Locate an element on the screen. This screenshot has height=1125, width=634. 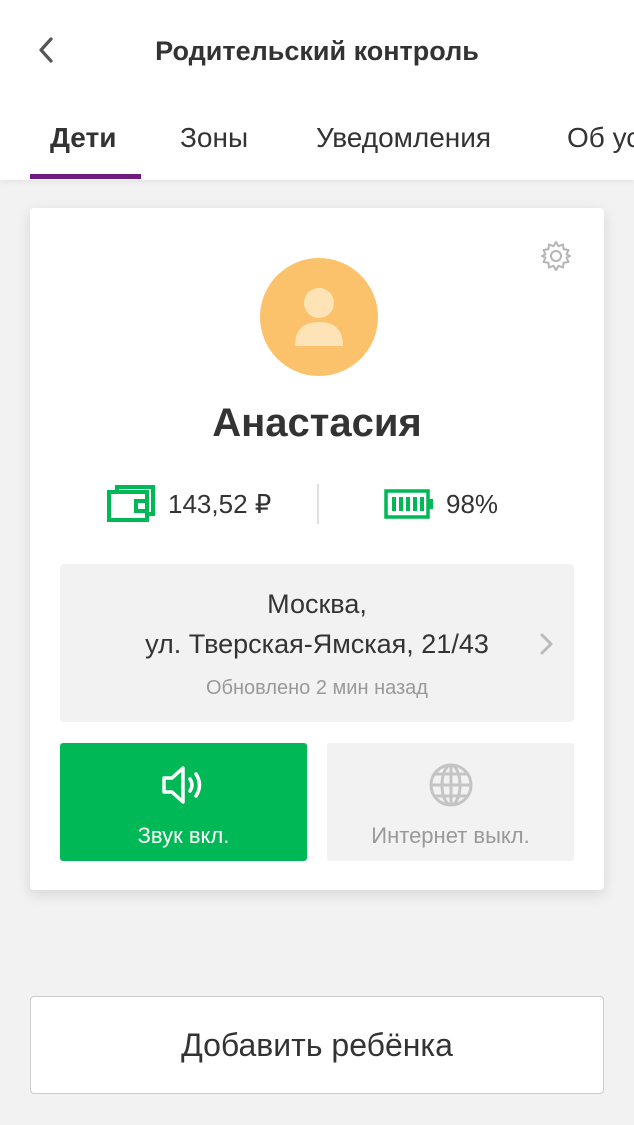
balance-stat: 143,52 ₽ is located at coordinates (188, 504).